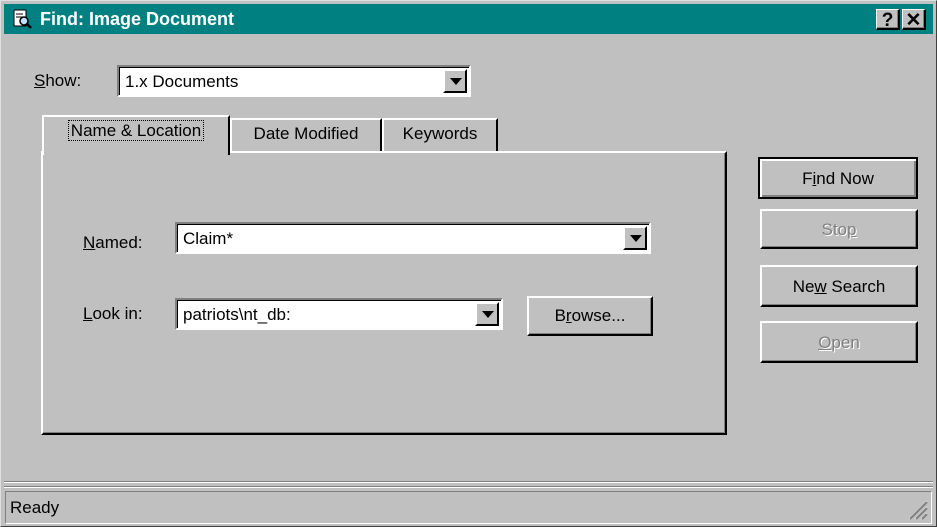 The image size is (937, 527). Describe the element at coordinates (294, 81) in the screenshot. I see `show-dropdown: 1.x Documents` at that location.